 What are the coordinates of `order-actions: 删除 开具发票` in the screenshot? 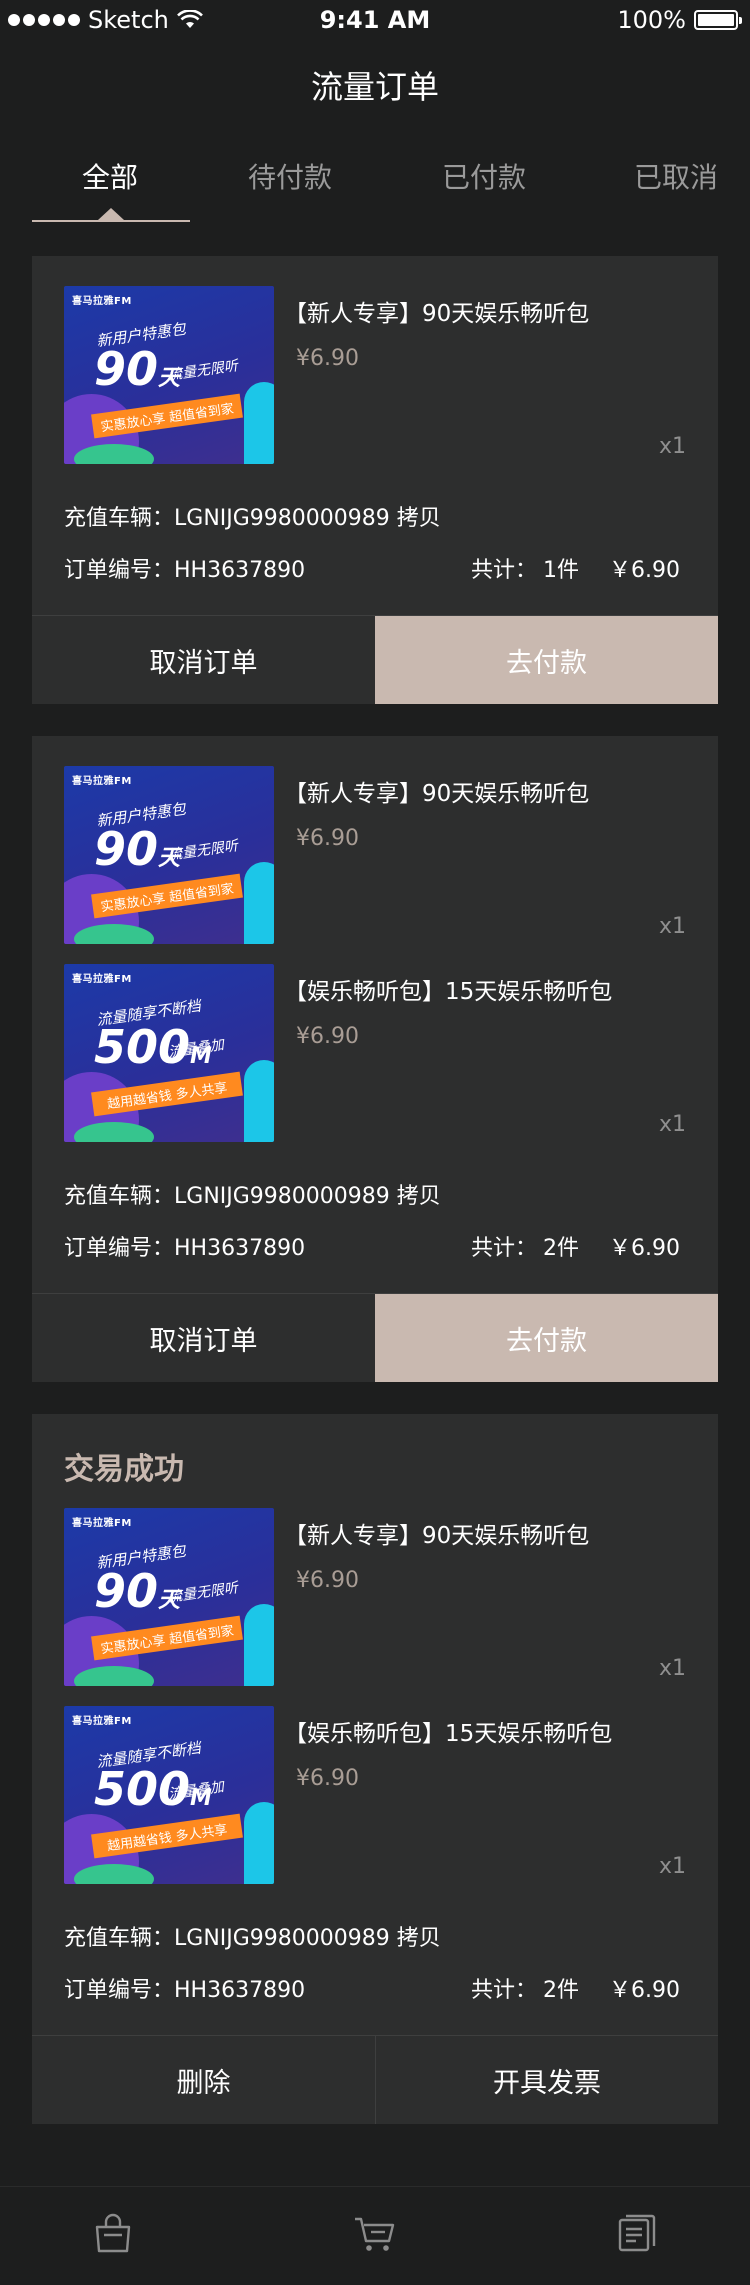 It's located at (375, 2079).